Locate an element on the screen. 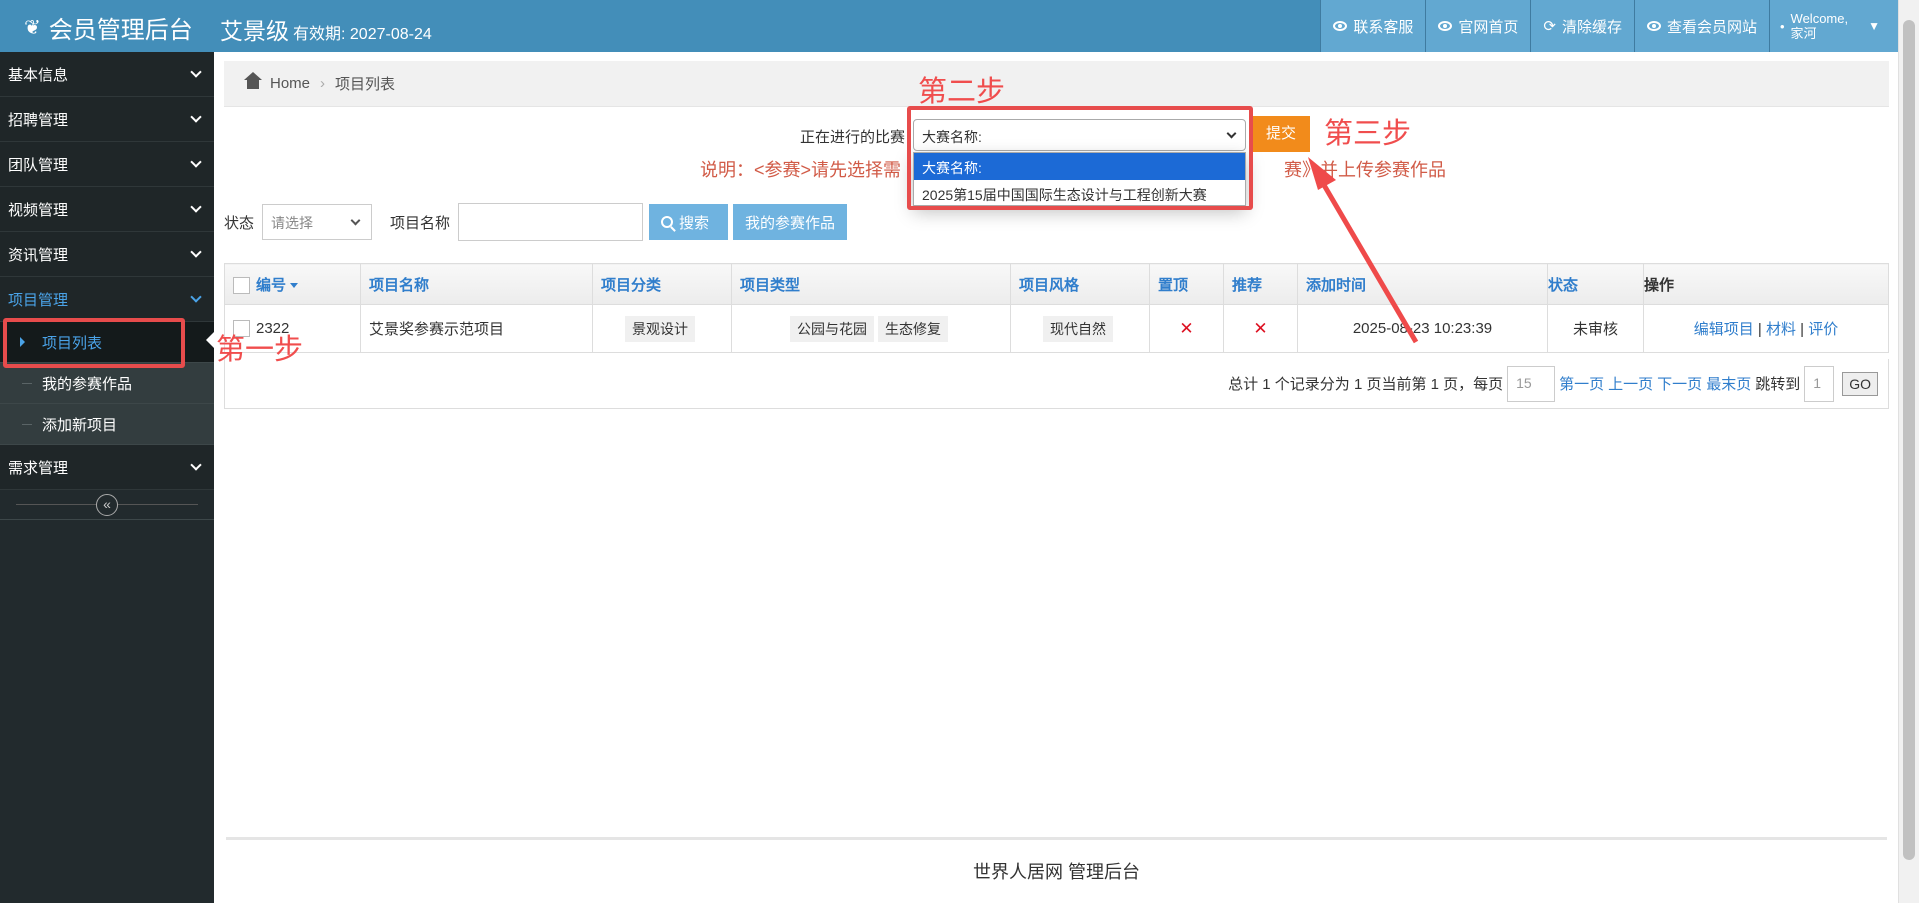 The width and height of the screenshot is (1919, 903). top-actions: 联系客服 官网首页 ⟳ 清除缓存 查看会员网站 • Welcome, 家河 ▼ is located at coordinates (1609, 26).